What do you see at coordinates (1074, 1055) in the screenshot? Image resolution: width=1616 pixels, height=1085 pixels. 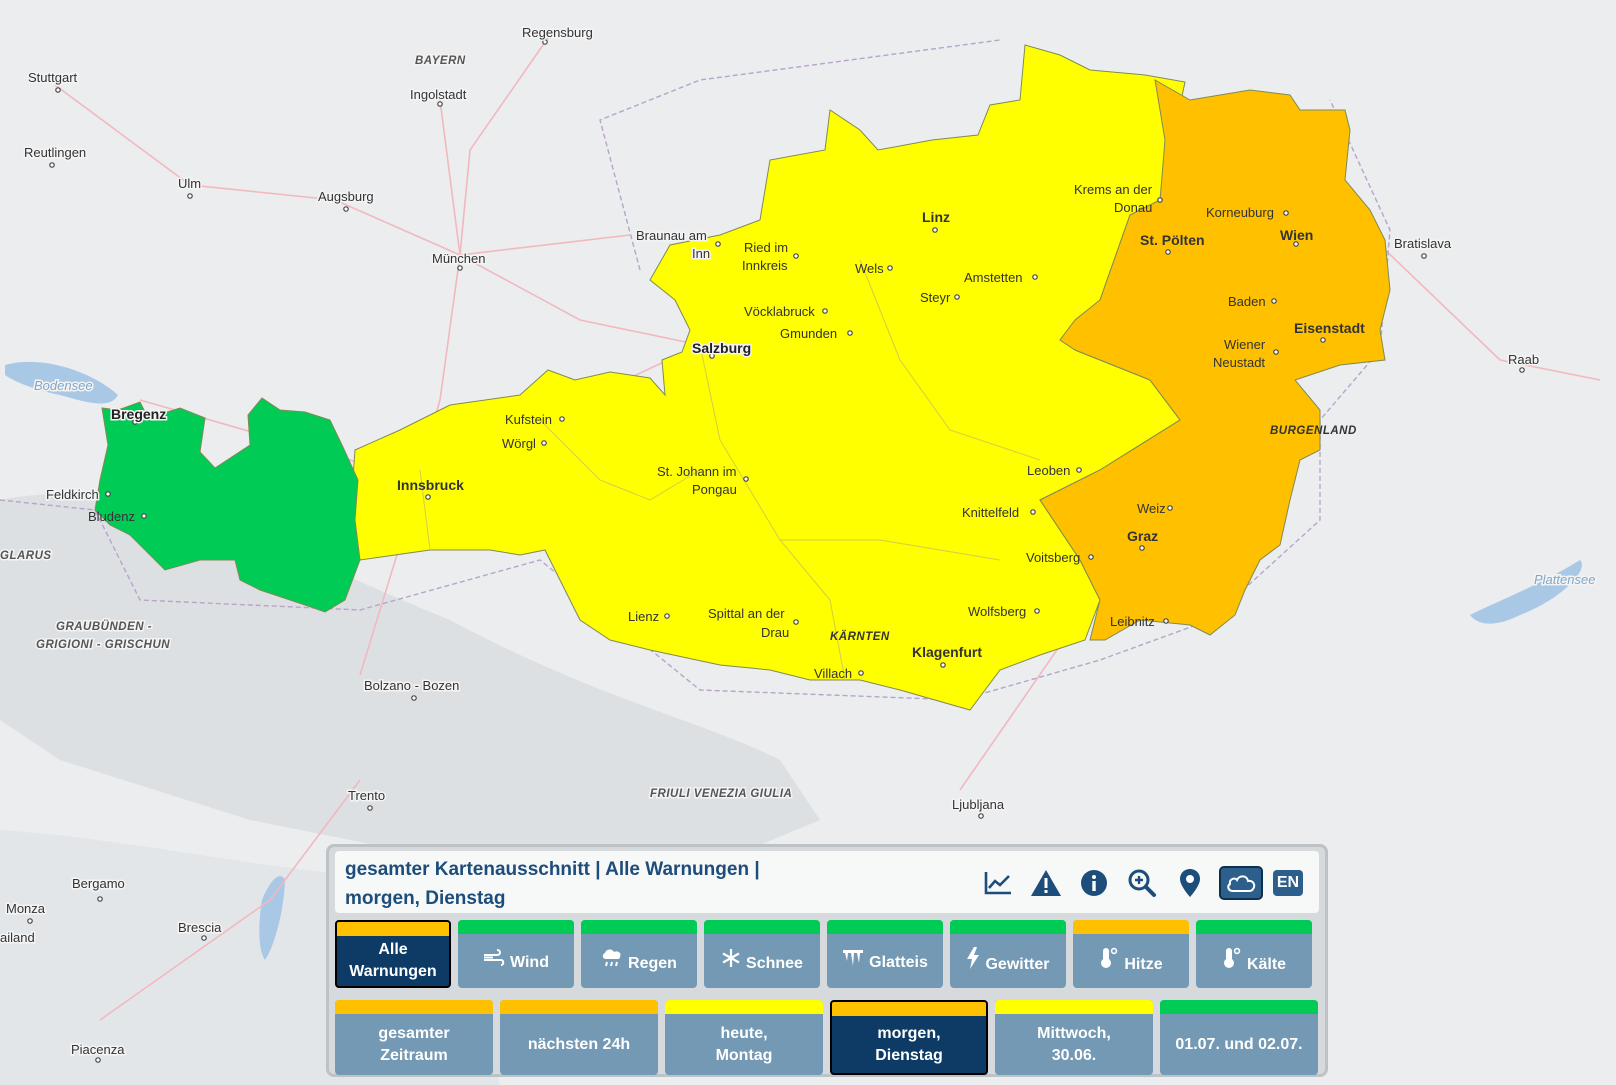 I see `period-label-line2: 30.06.` at bounding box center [1074, 1055].